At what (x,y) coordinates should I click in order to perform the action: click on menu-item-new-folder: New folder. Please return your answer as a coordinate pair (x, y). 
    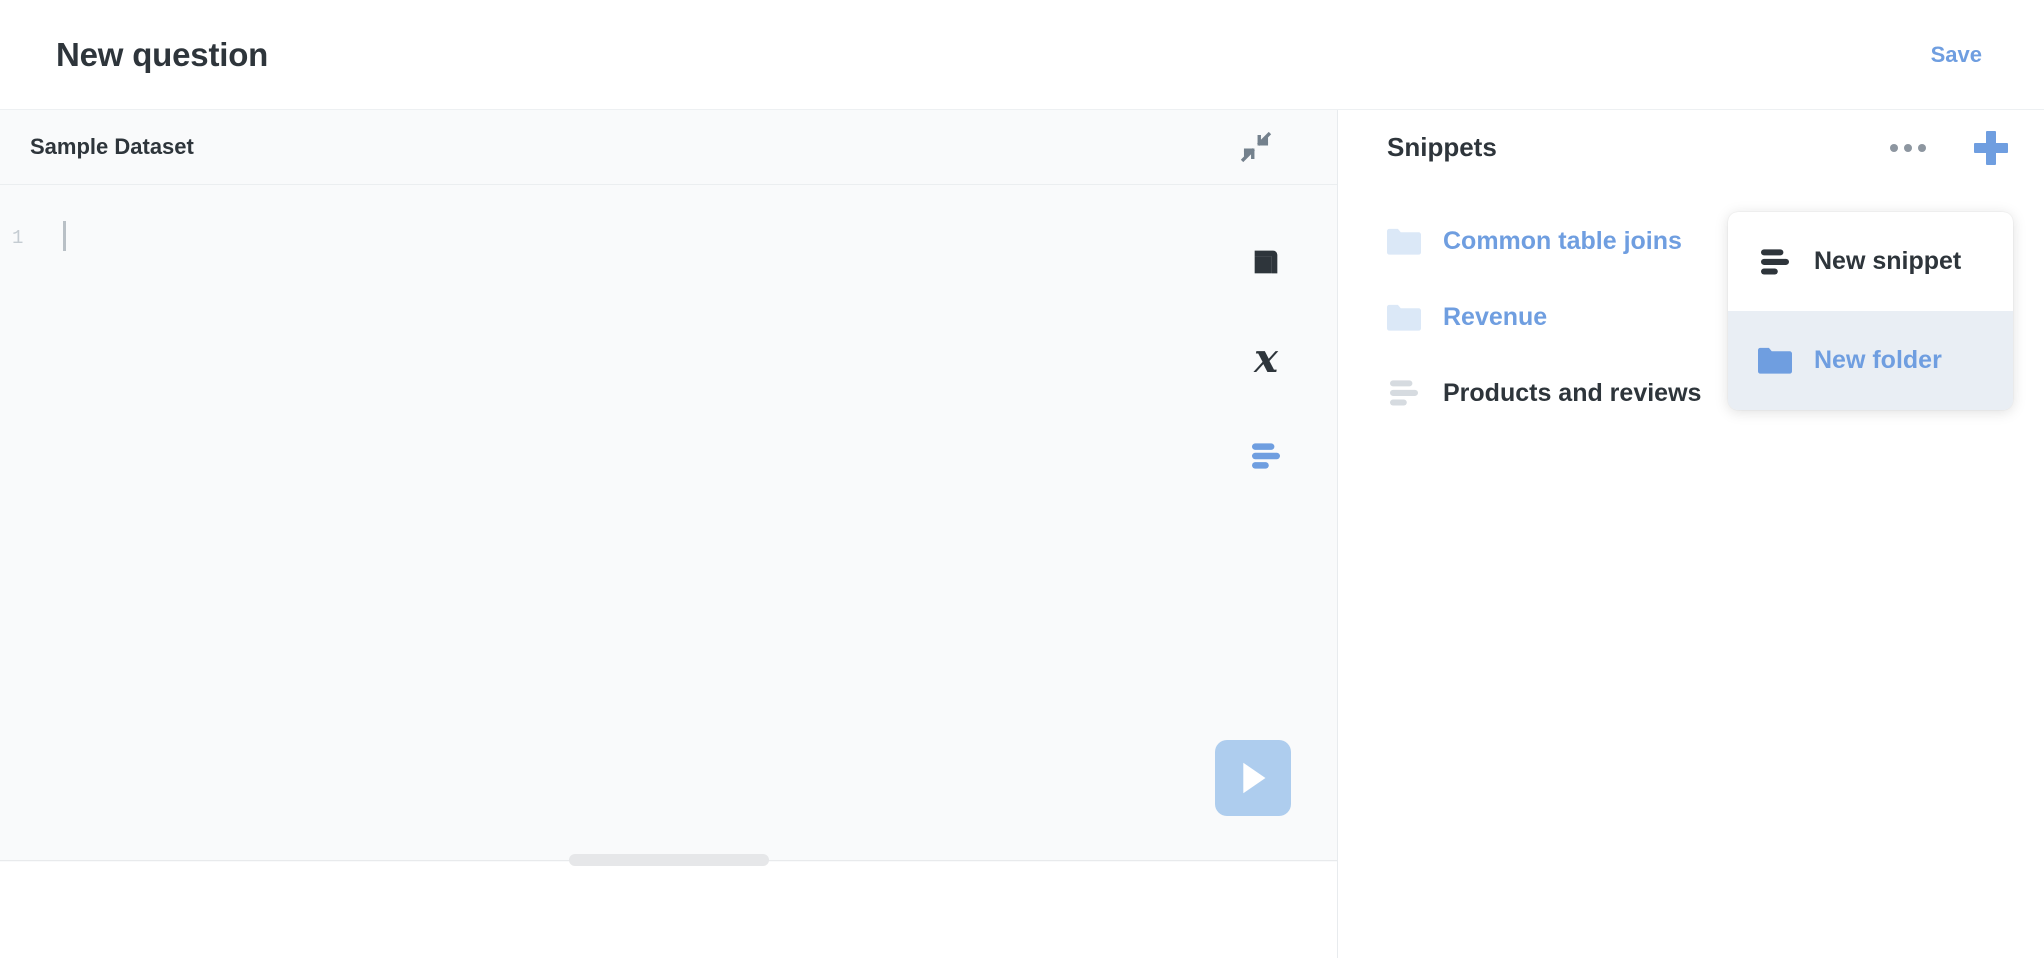
    Looking at the image, I should click on (1870, 360).